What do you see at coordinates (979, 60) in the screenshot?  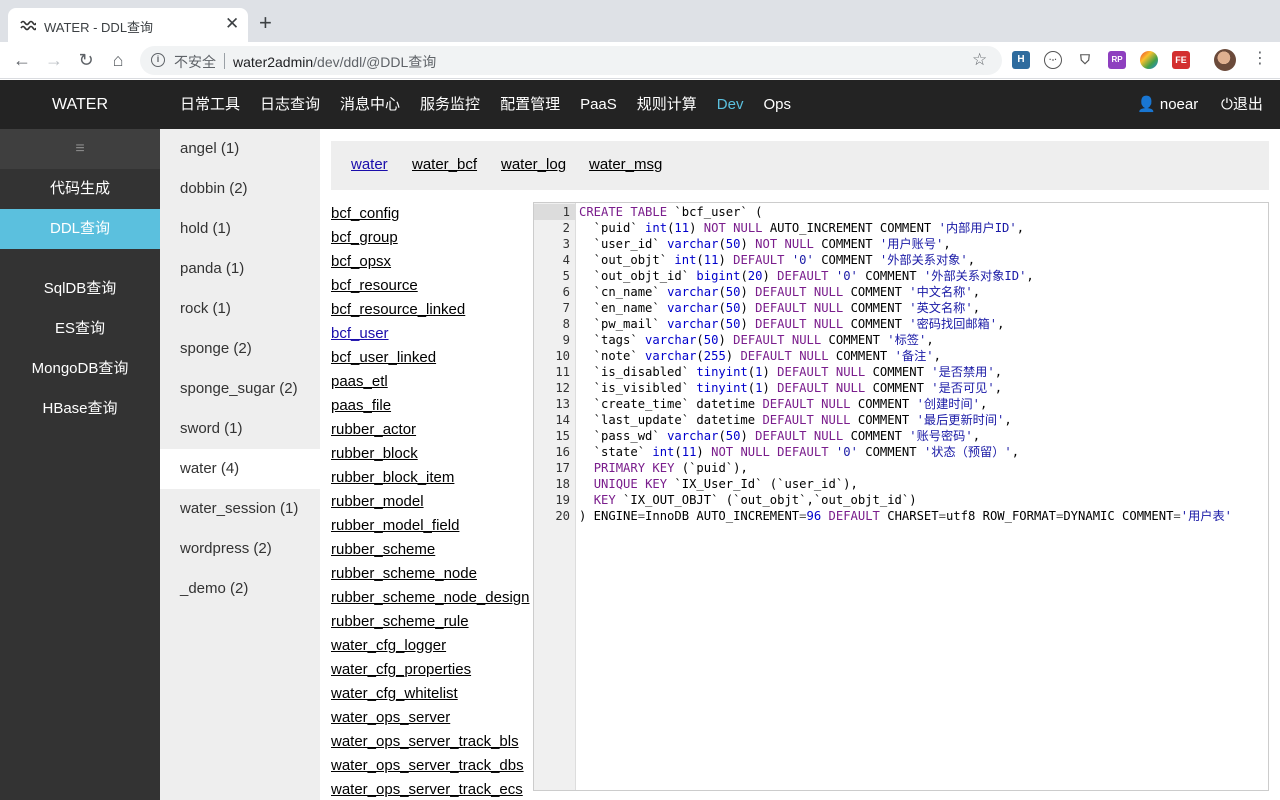 I see `bookmark-star-icon: ☆` at bounding box center [979, 60].